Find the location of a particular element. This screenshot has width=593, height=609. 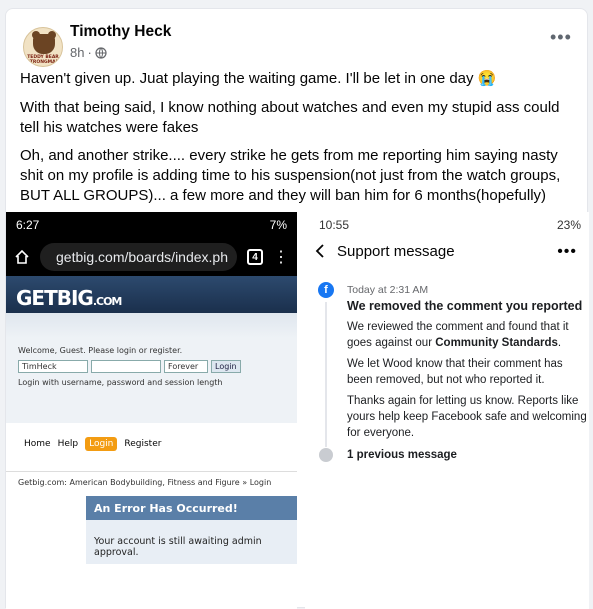

duration-select: Forever is located at coordinates (186, 366).